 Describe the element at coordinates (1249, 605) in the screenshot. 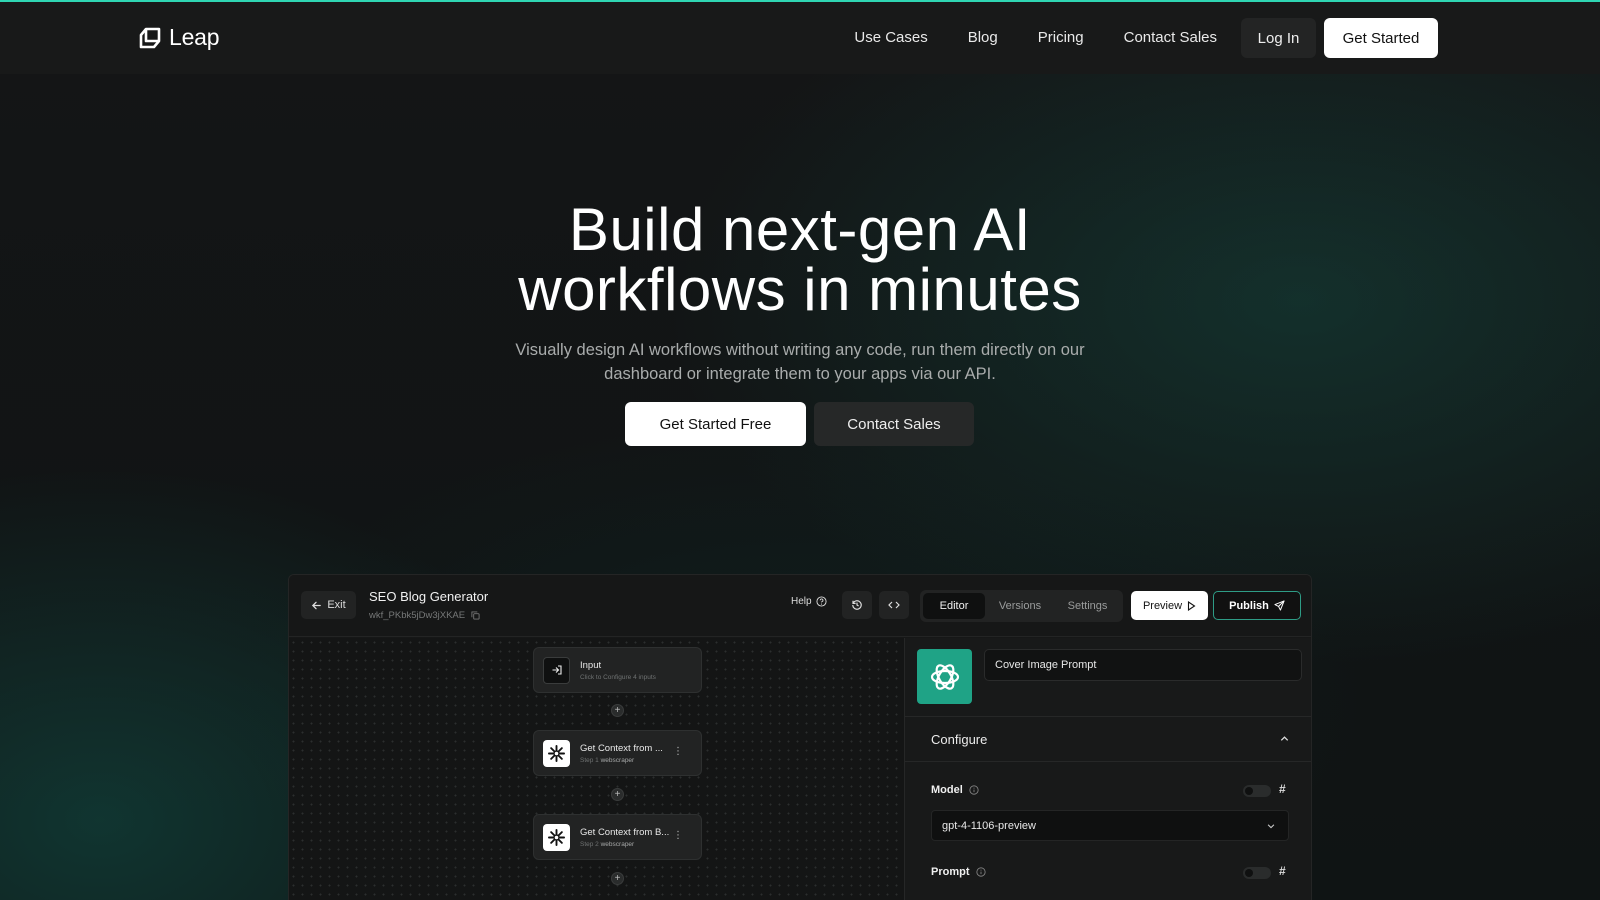

I see `publish-label: Publish` at that location.